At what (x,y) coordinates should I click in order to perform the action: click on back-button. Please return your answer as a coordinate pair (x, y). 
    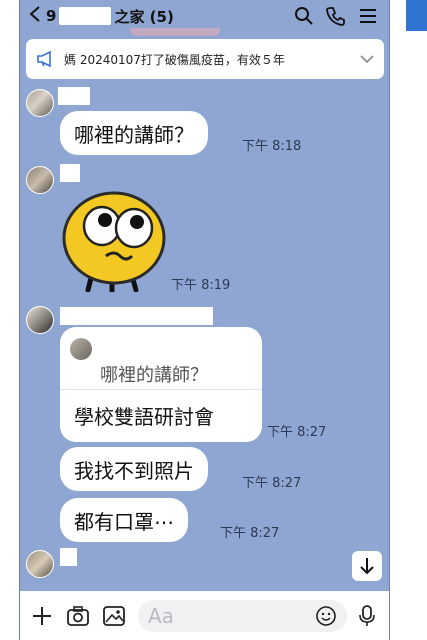
    Looking at the image, I should click on (35, 16).